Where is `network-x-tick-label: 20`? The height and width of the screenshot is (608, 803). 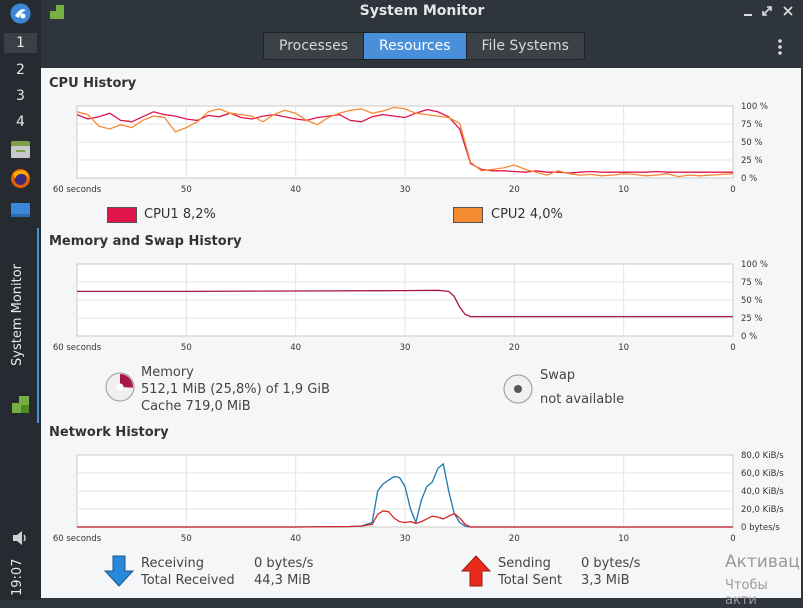 network-x-tick-label: 20 is located at coordinates (514, 539).